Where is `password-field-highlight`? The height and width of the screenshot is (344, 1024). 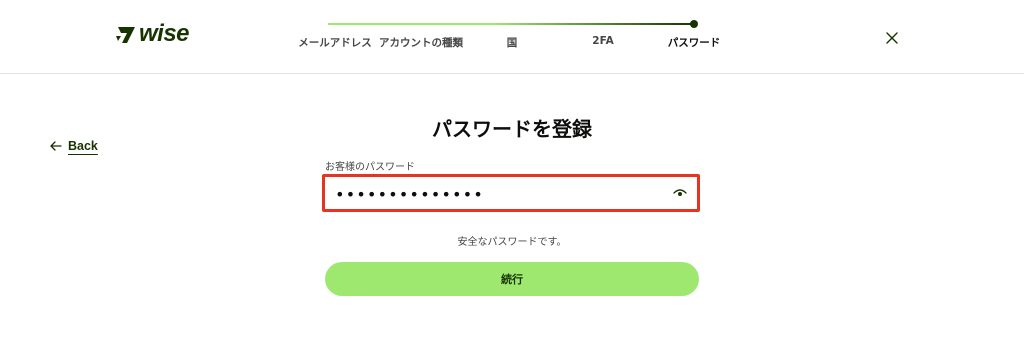 password-field-highlight is located at coordinates (511, 193).